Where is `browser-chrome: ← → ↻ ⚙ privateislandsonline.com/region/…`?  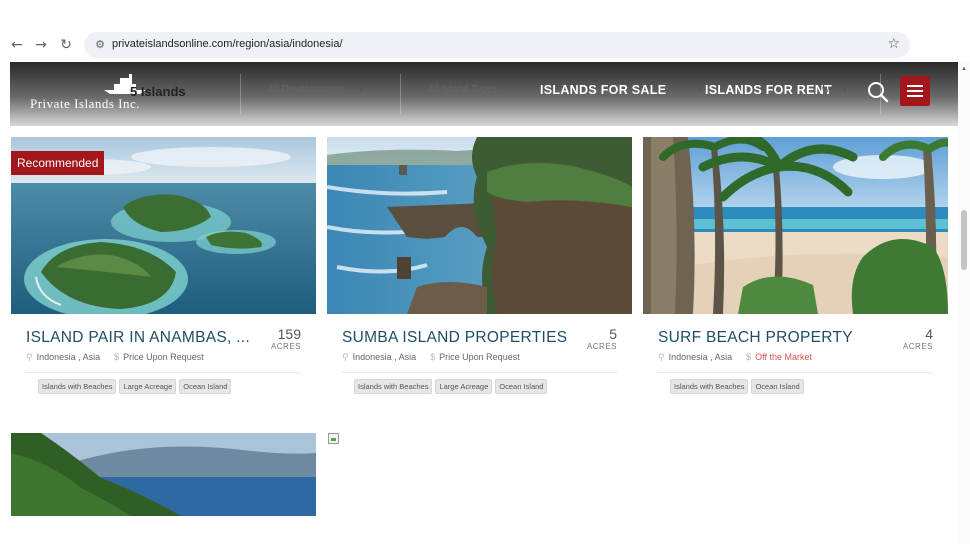 browser-chrome: ← → ↻ ⚙ privateislandsonline.com/region/… is located at coordinates (485, 31).